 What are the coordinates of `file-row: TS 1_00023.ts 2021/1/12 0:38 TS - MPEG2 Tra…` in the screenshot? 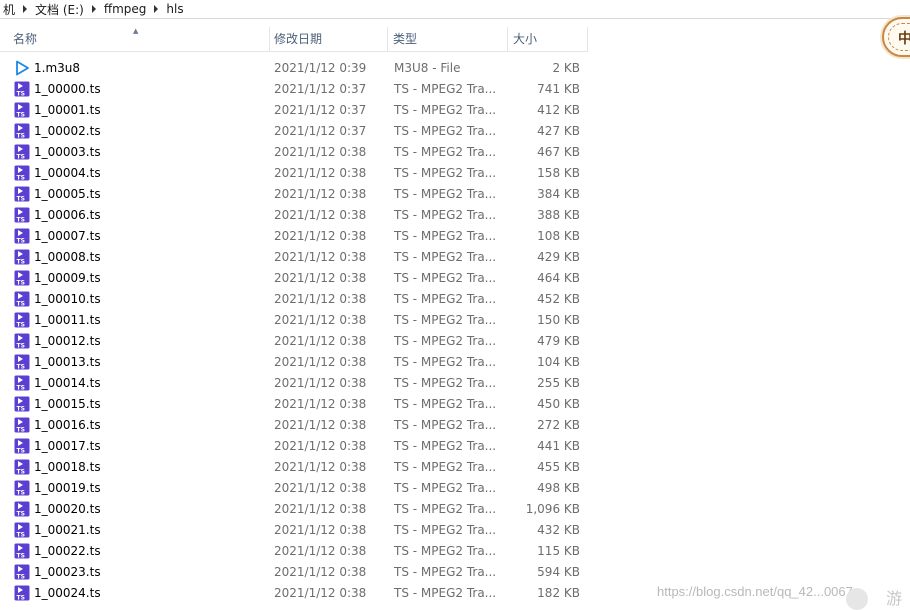 It's located at (300, 571).